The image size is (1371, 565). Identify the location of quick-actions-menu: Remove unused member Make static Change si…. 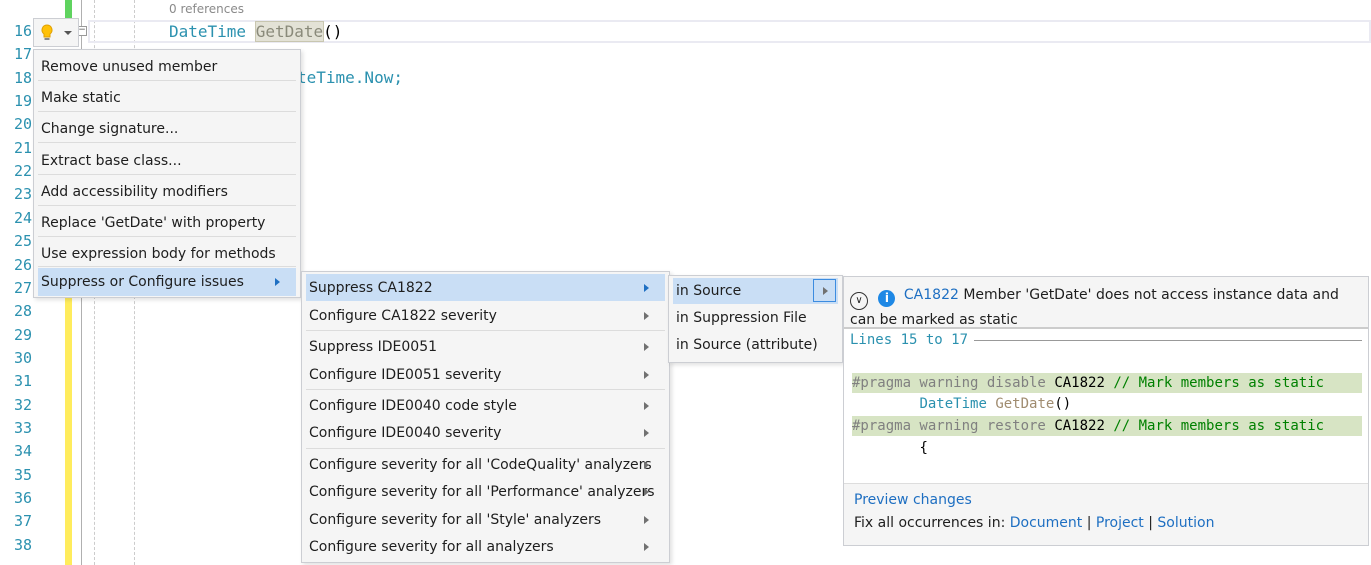
(167, 173).